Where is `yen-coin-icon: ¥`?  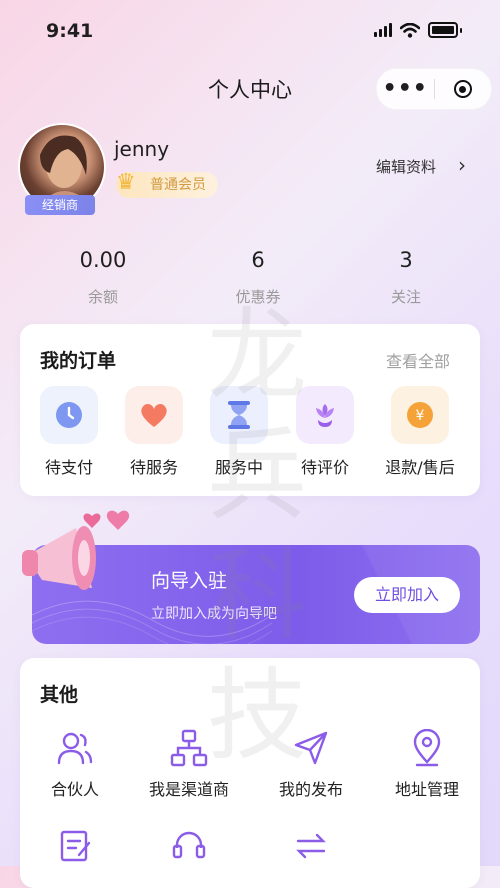 yen-coin-icon: ¥ is located at coordinates (420, 415).